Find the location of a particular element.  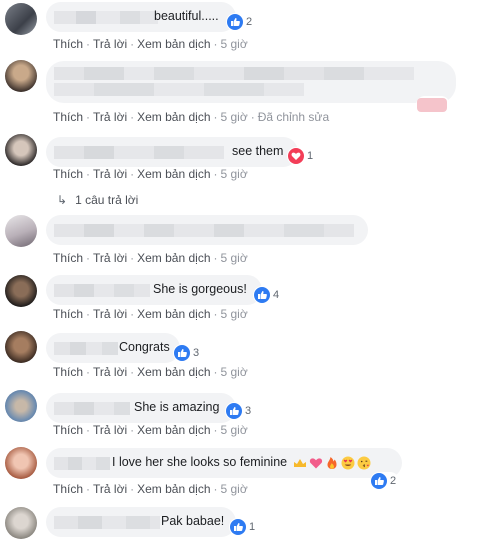

comment-bubble: She is amazing is located at coordinates (141, 408).